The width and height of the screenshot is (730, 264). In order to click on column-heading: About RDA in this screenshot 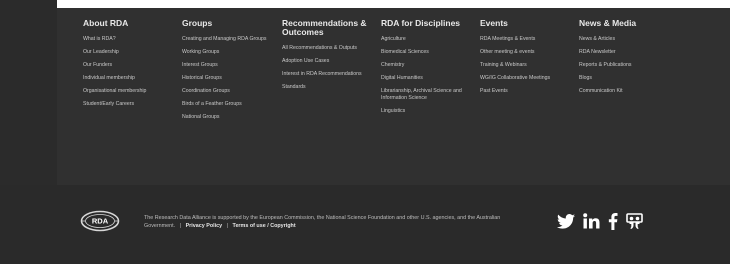, I will do `click(131, 23)`.